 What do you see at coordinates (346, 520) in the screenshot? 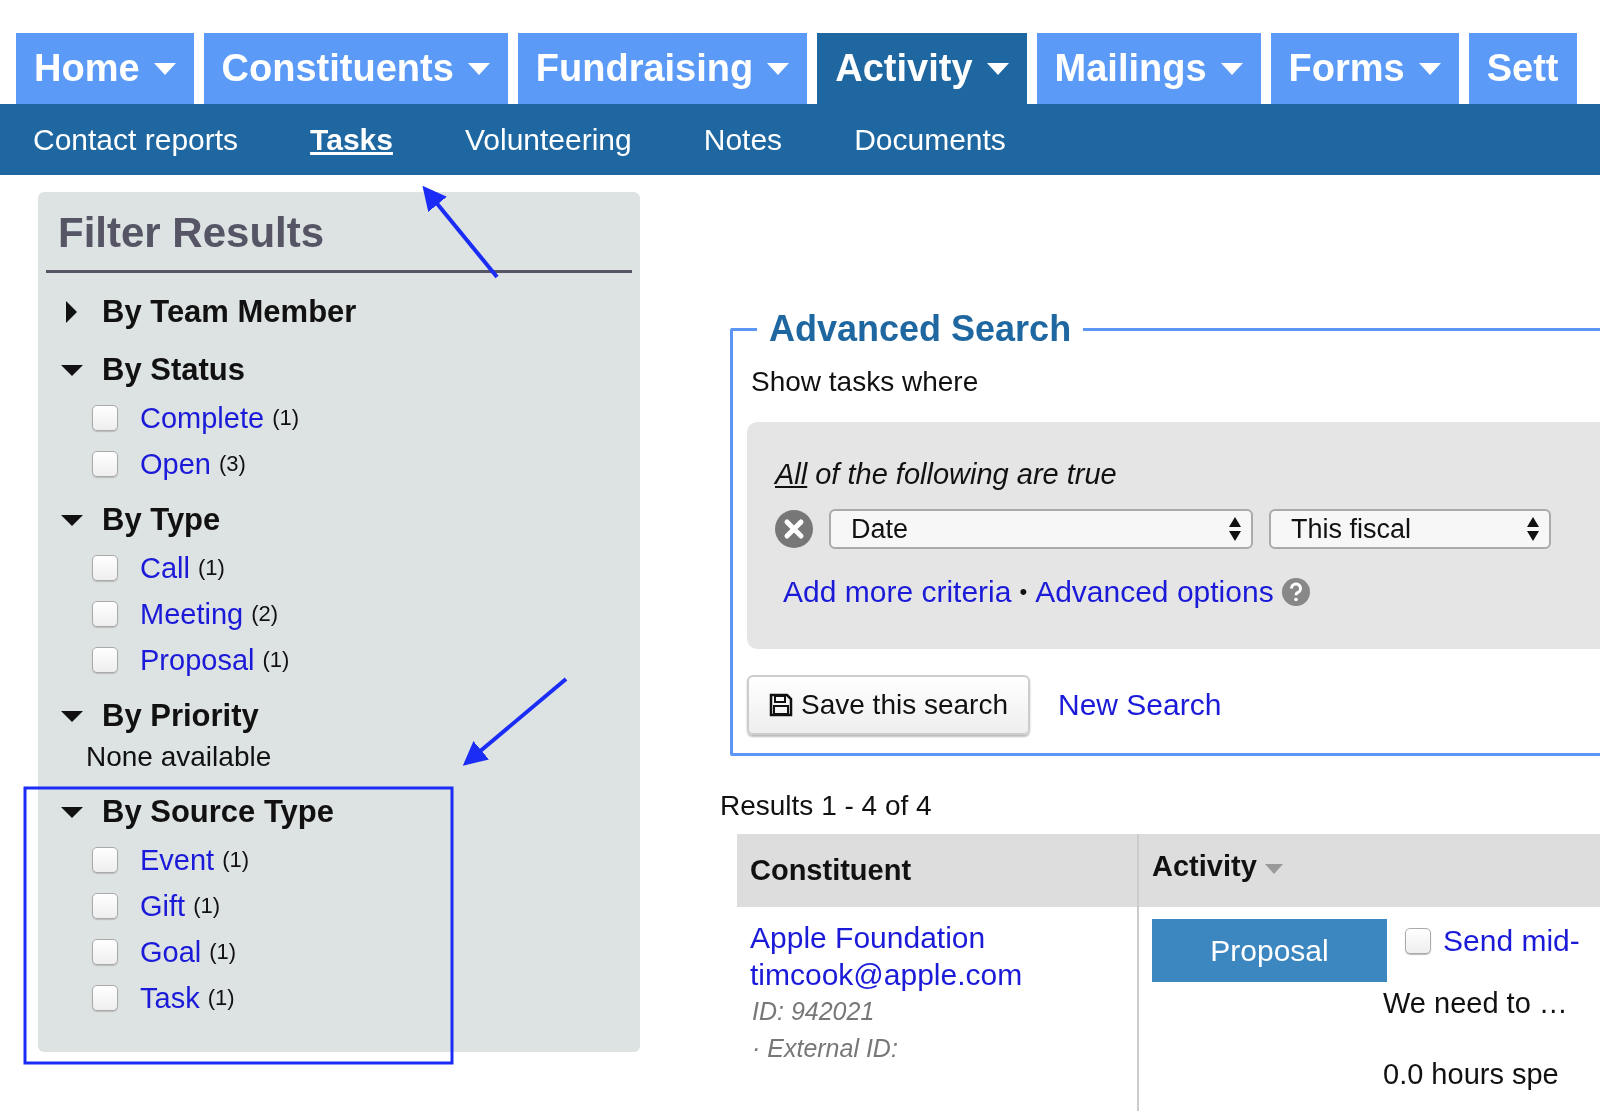
I see `filter-group-header: By Type` at bounding box center [346, 520].